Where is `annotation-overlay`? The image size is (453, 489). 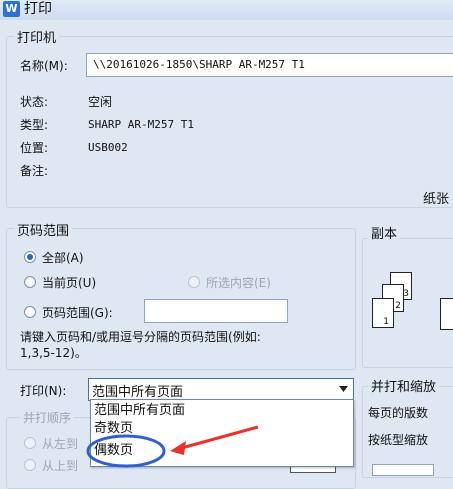
annotation-overlay is located at coordinates (172, 446).